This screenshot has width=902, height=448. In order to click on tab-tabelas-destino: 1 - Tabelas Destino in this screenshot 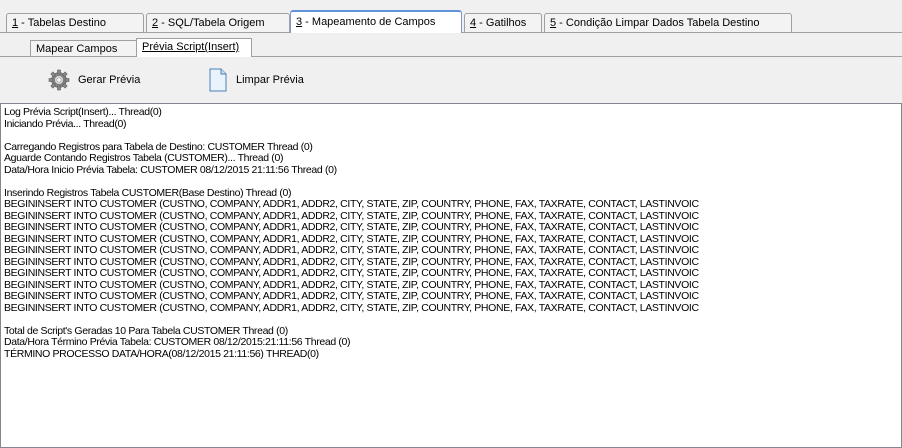, I will do `click(75, 22)`.